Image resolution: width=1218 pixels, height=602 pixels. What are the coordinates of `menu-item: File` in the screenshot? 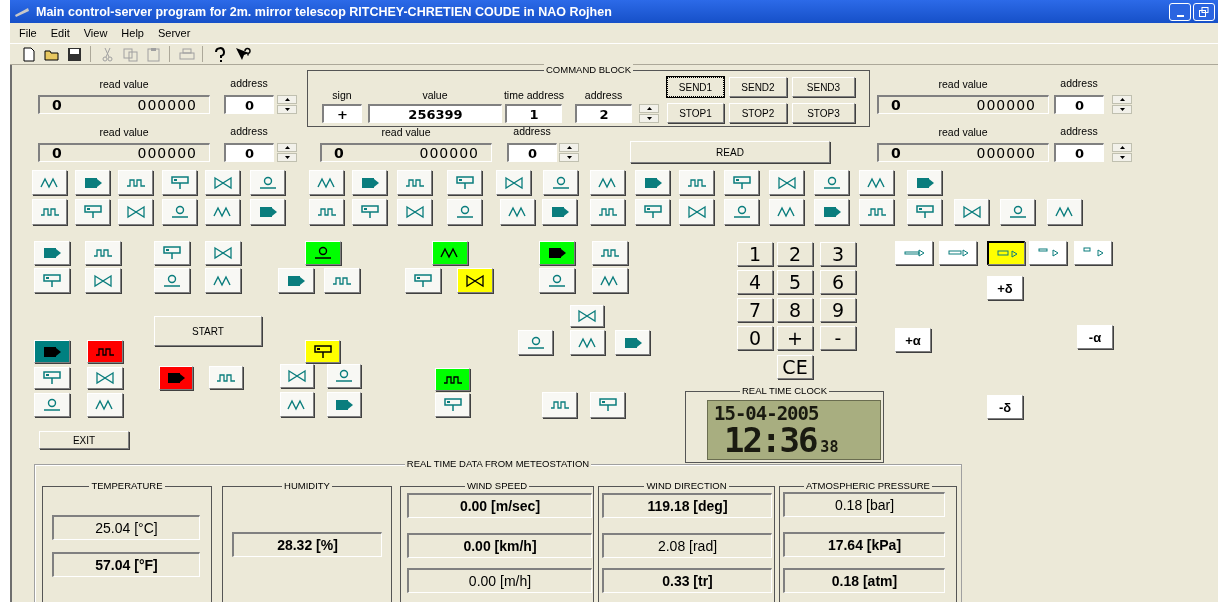 It's located at (28, 33).